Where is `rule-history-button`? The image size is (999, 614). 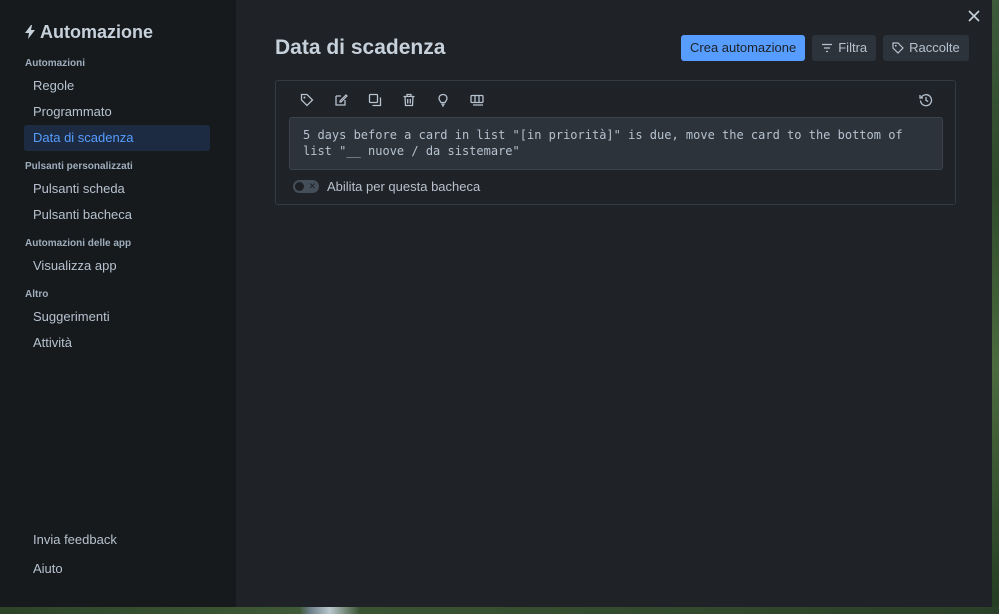 rule-history-button is located at coordinates (926, 100).